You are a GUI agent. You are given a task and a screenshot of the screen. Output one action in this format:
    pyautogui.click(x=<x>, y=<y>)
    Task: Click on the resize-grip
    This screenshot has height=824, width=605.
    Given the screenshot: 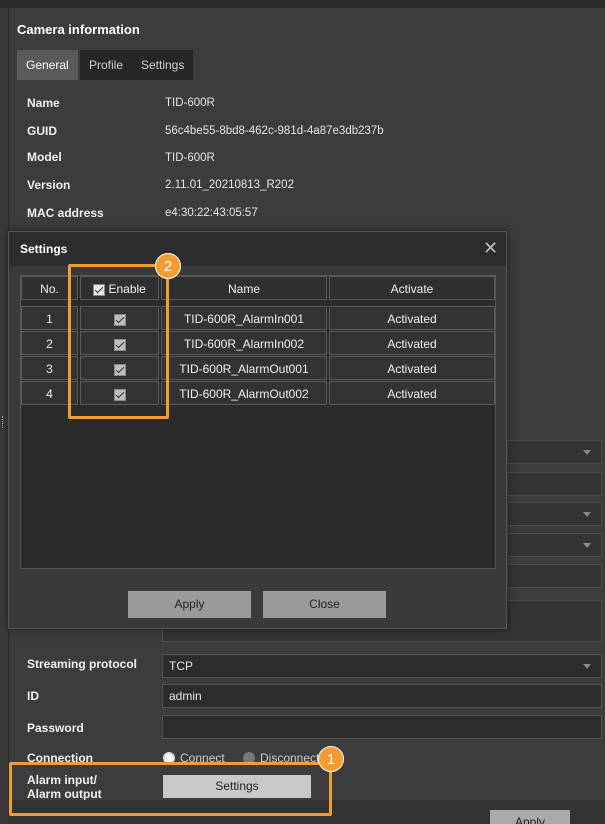 What is the action you would take?
    pyautogui.click(x=3, y=422)
    